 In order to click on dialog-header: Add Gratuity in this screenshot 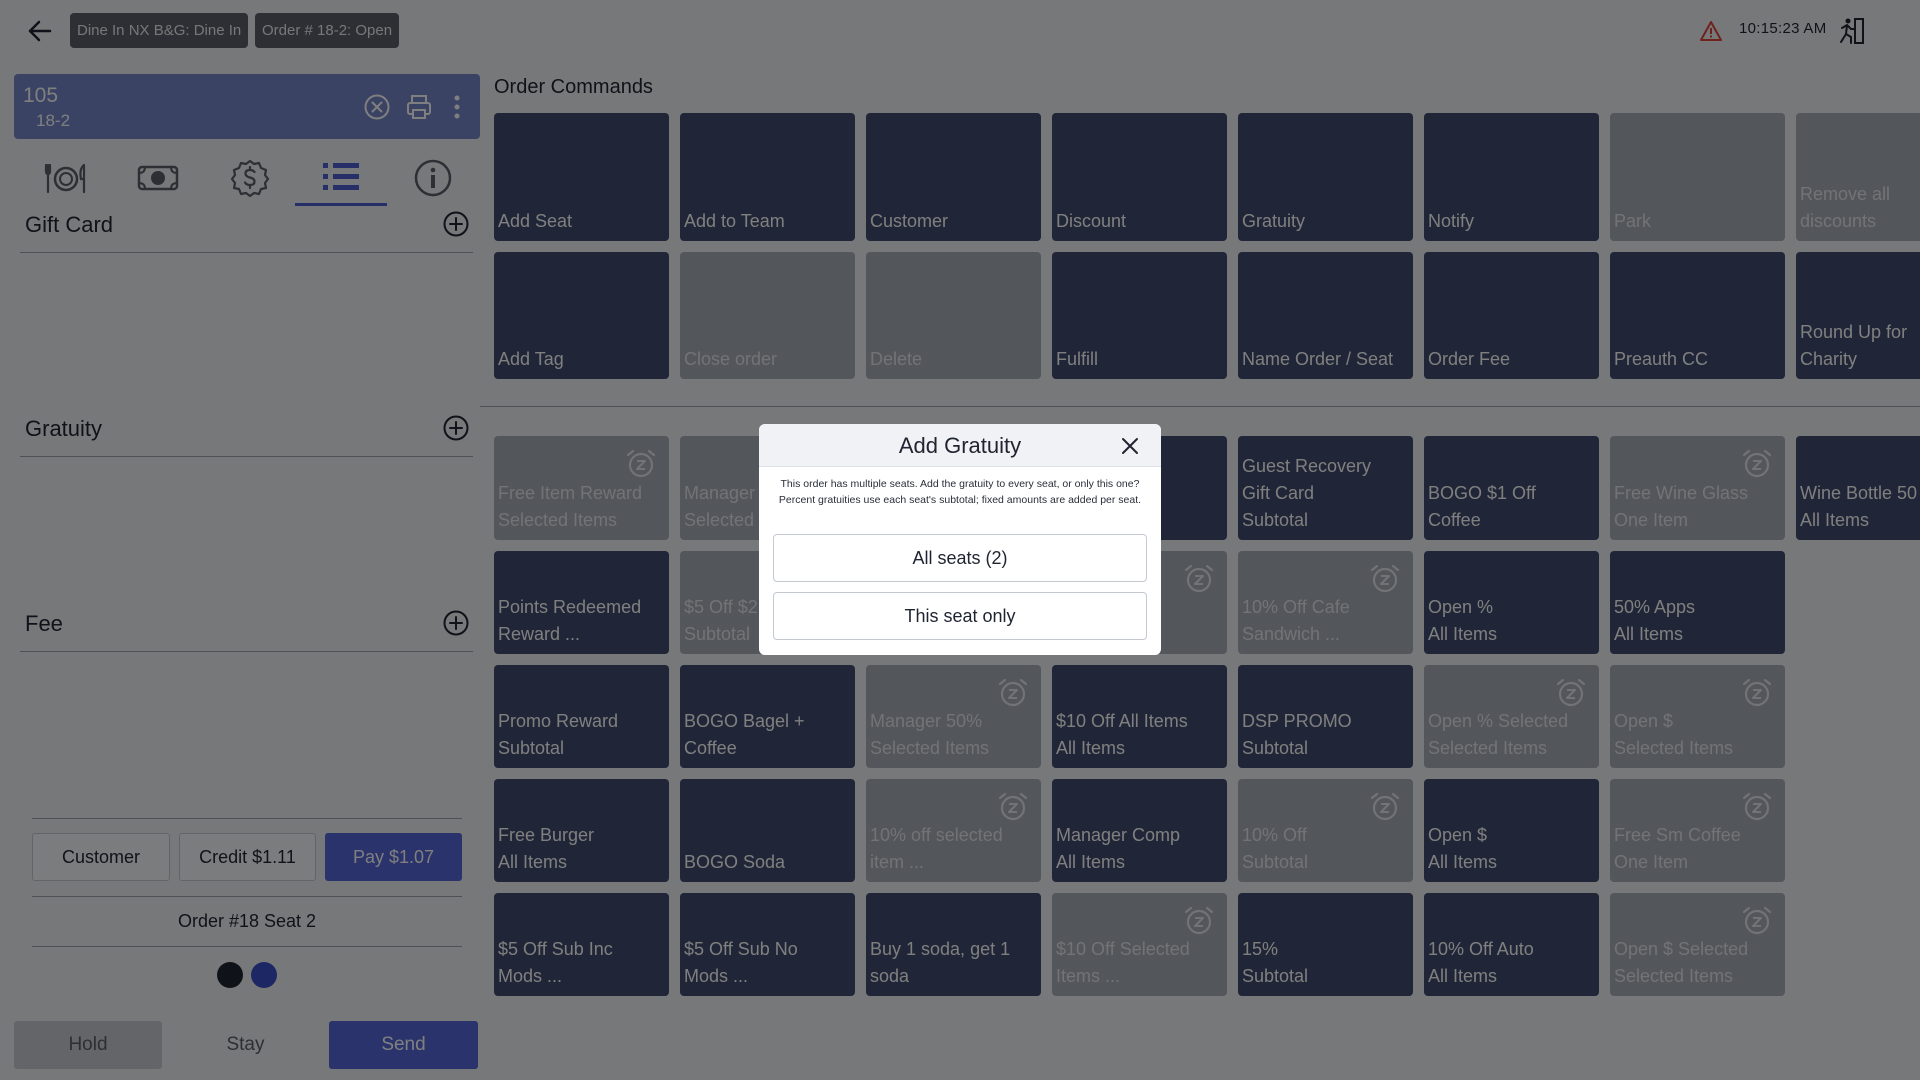, I will do `click(960, 445)`.